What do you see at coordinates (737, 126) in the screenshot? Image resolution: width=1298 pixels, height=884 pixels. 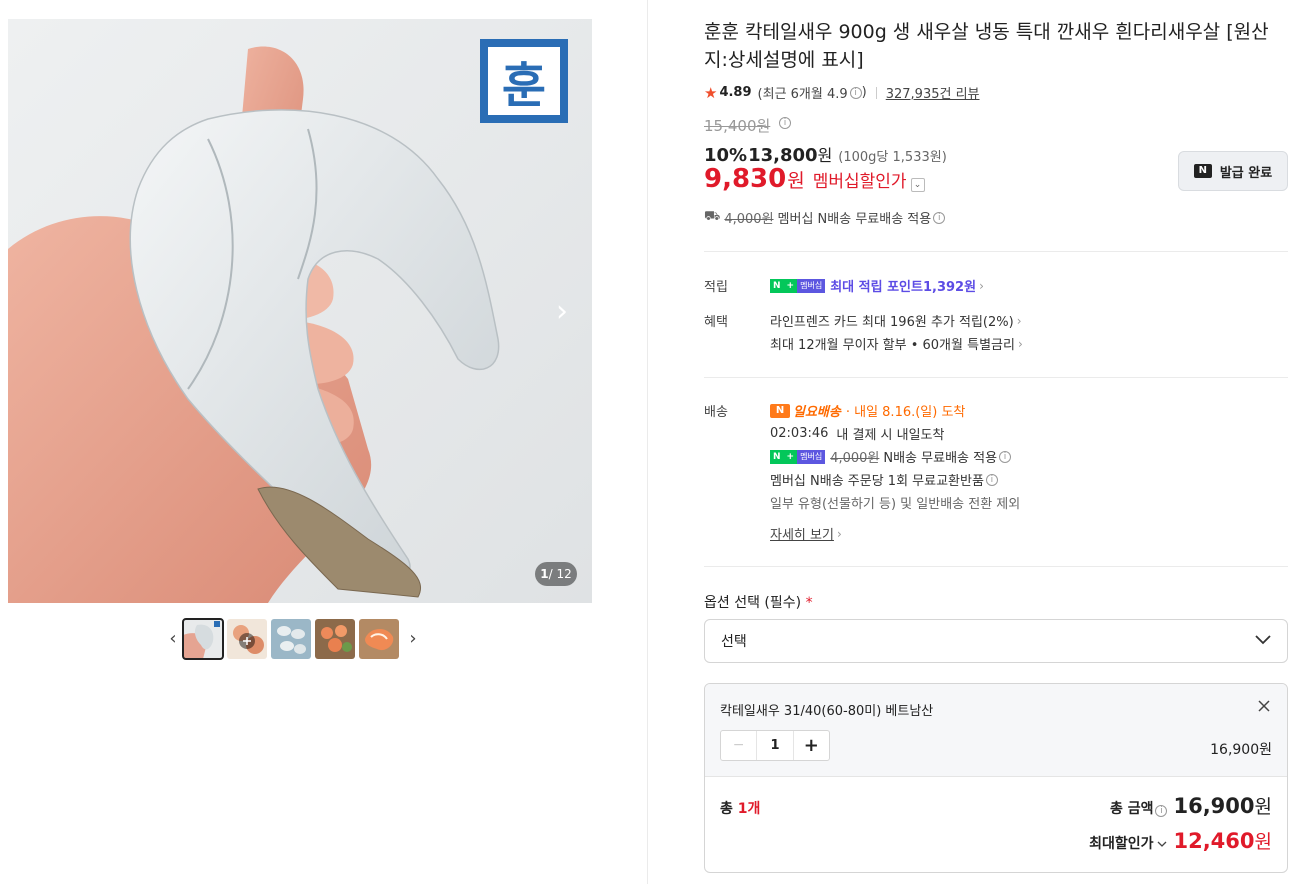 I see `original-price: 15,400원` at bounding box center [737, 126].